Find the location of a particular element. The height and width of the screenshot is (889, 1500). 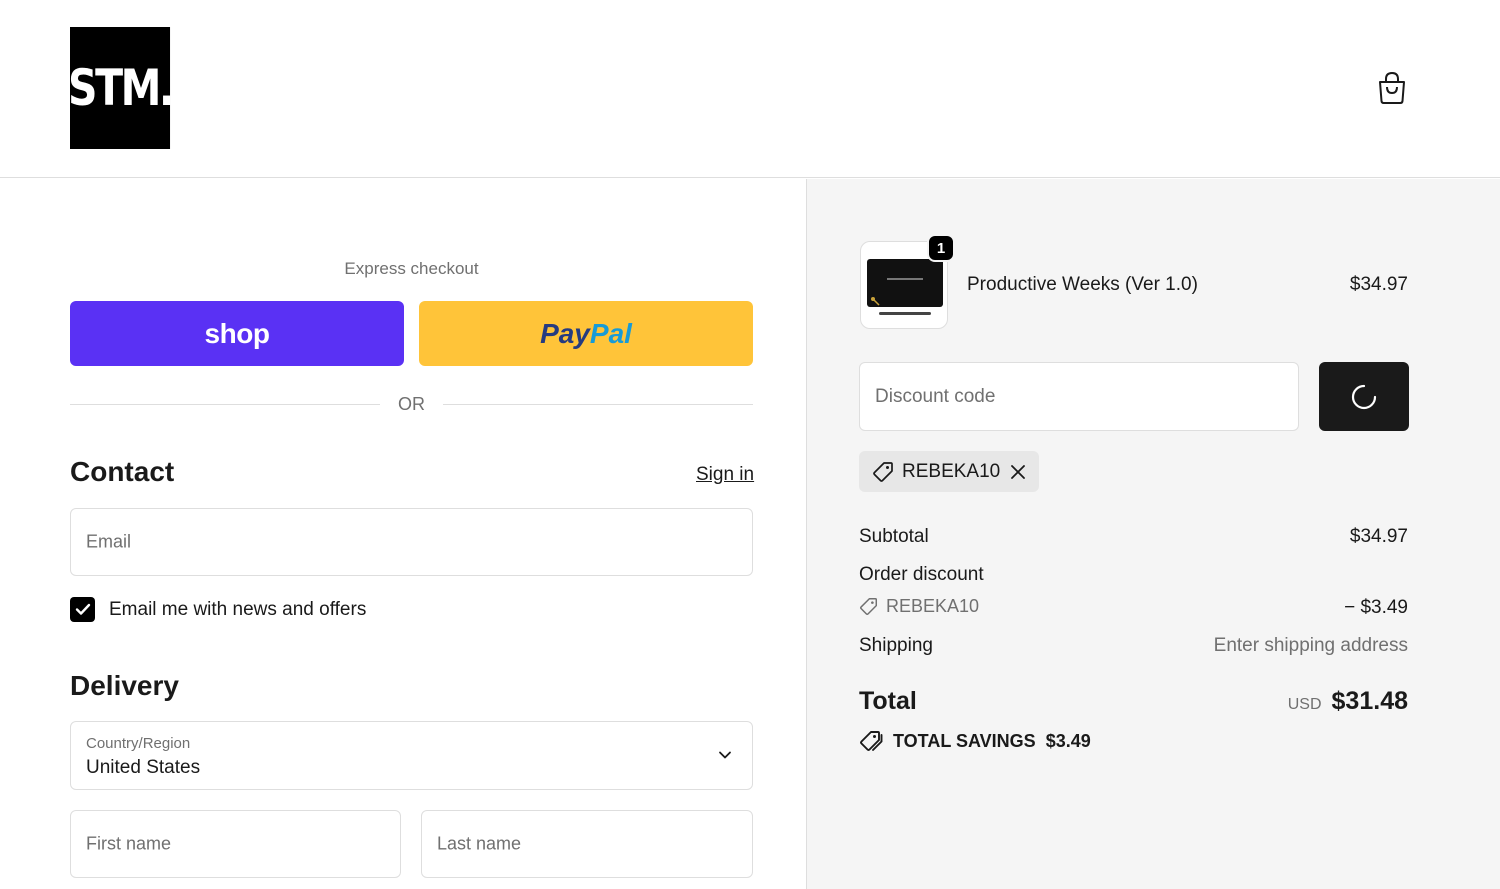

newsletter-checkbox-row: Email me with news and offers is located at coordinates (218, 609).